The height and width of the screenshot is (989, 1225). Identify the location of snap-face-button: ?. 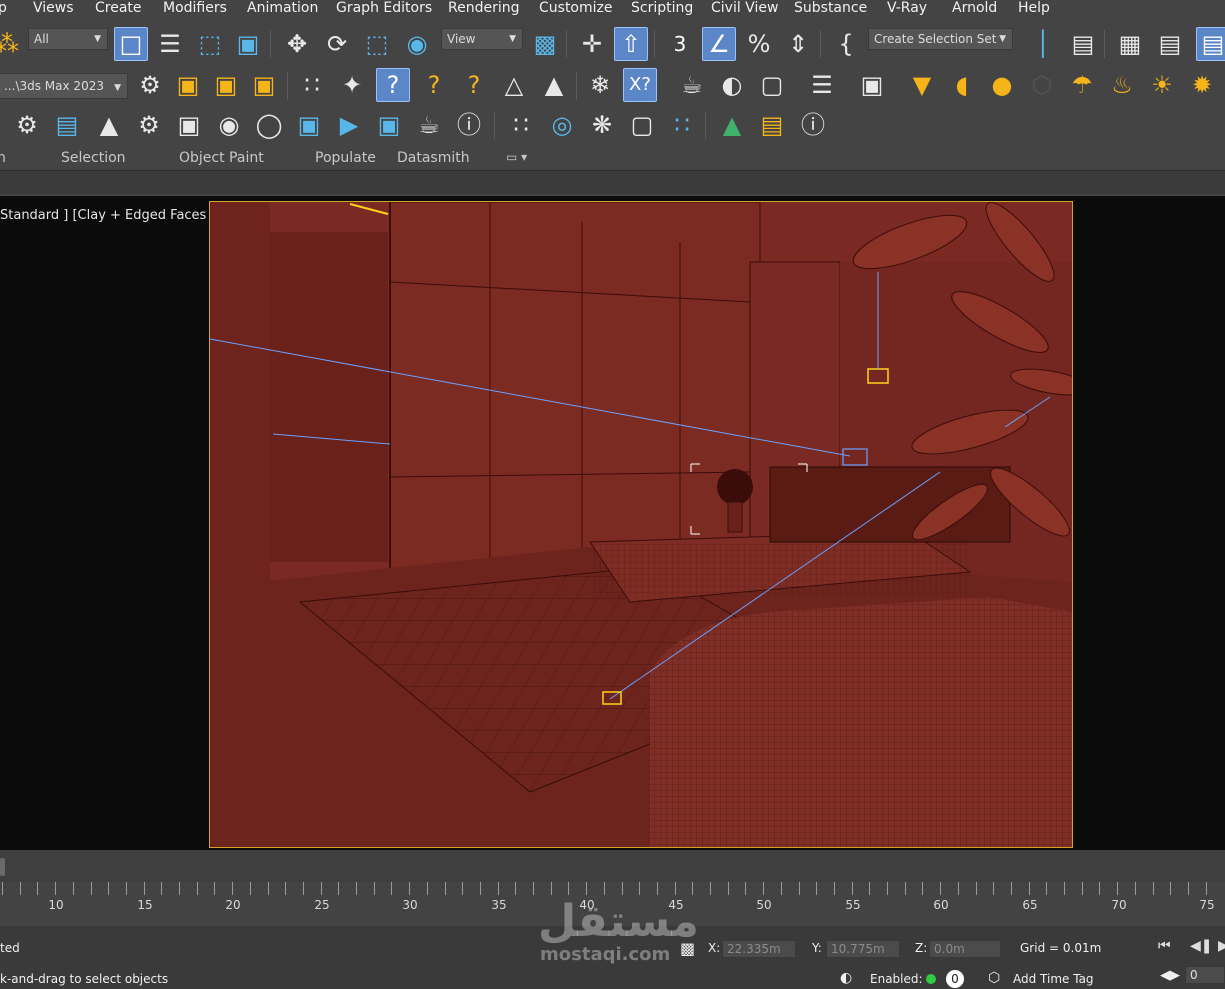
(474, 85).